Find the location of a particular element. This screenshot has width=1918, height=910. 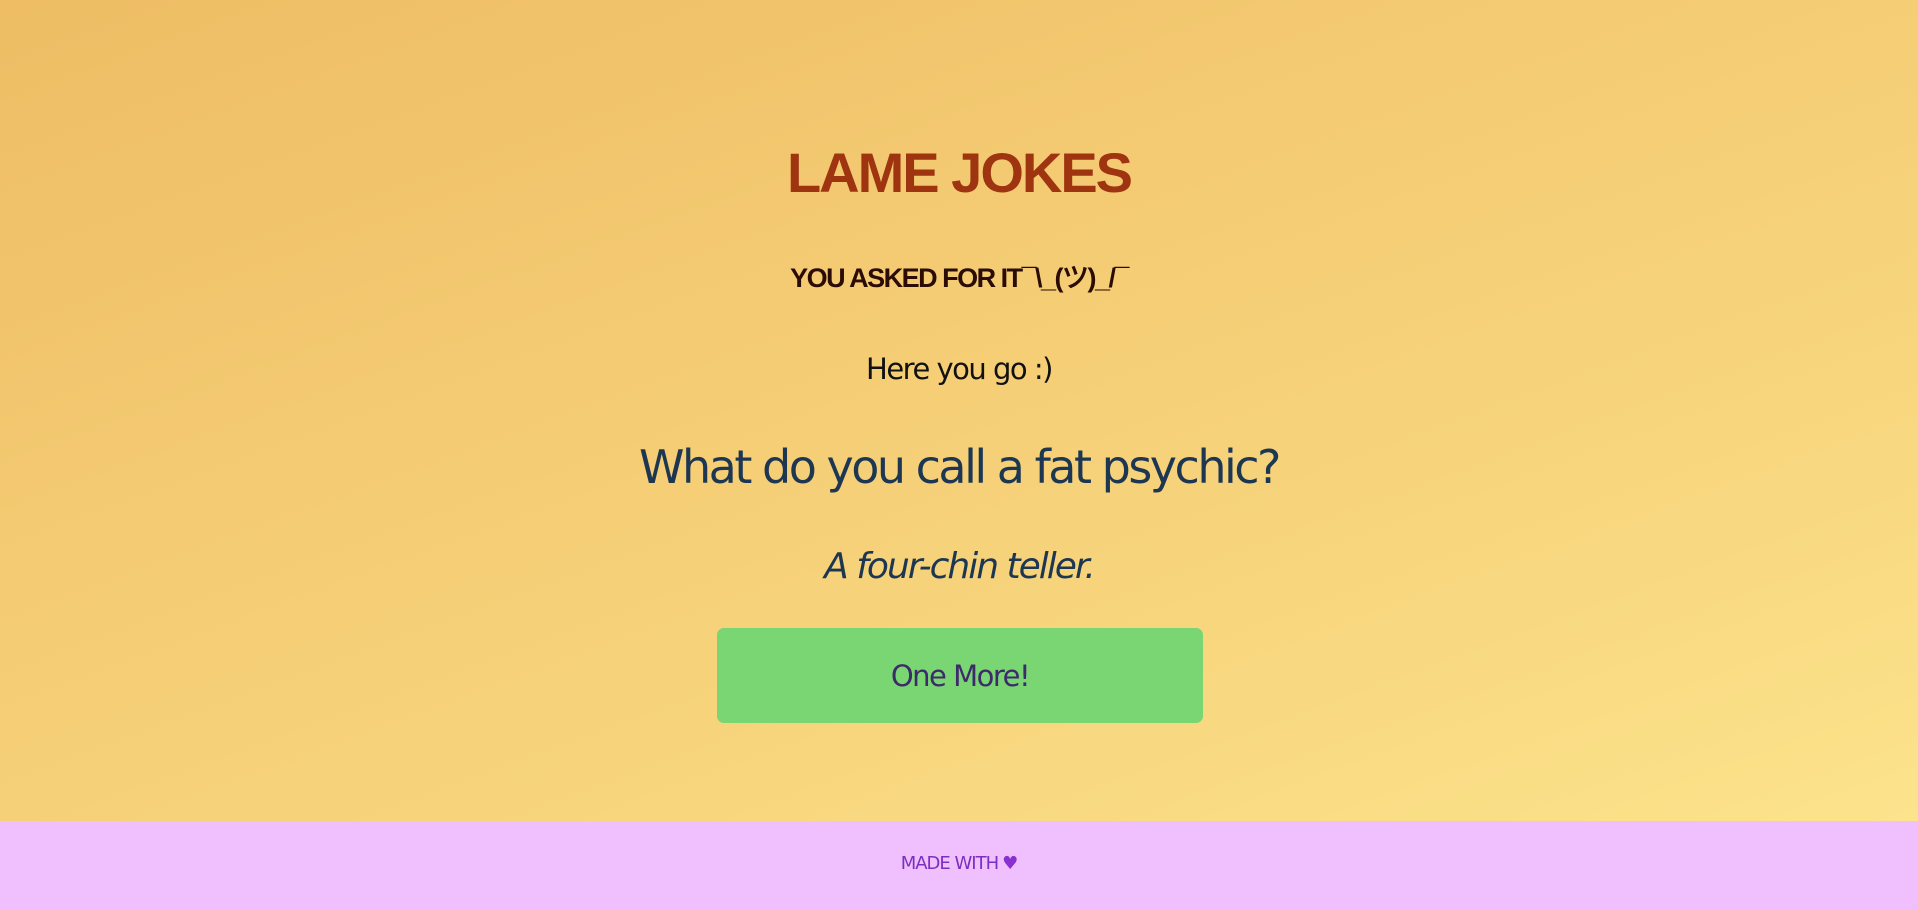

joke-question: What do you call a fat psychic? is located at coordinates (960, 467).